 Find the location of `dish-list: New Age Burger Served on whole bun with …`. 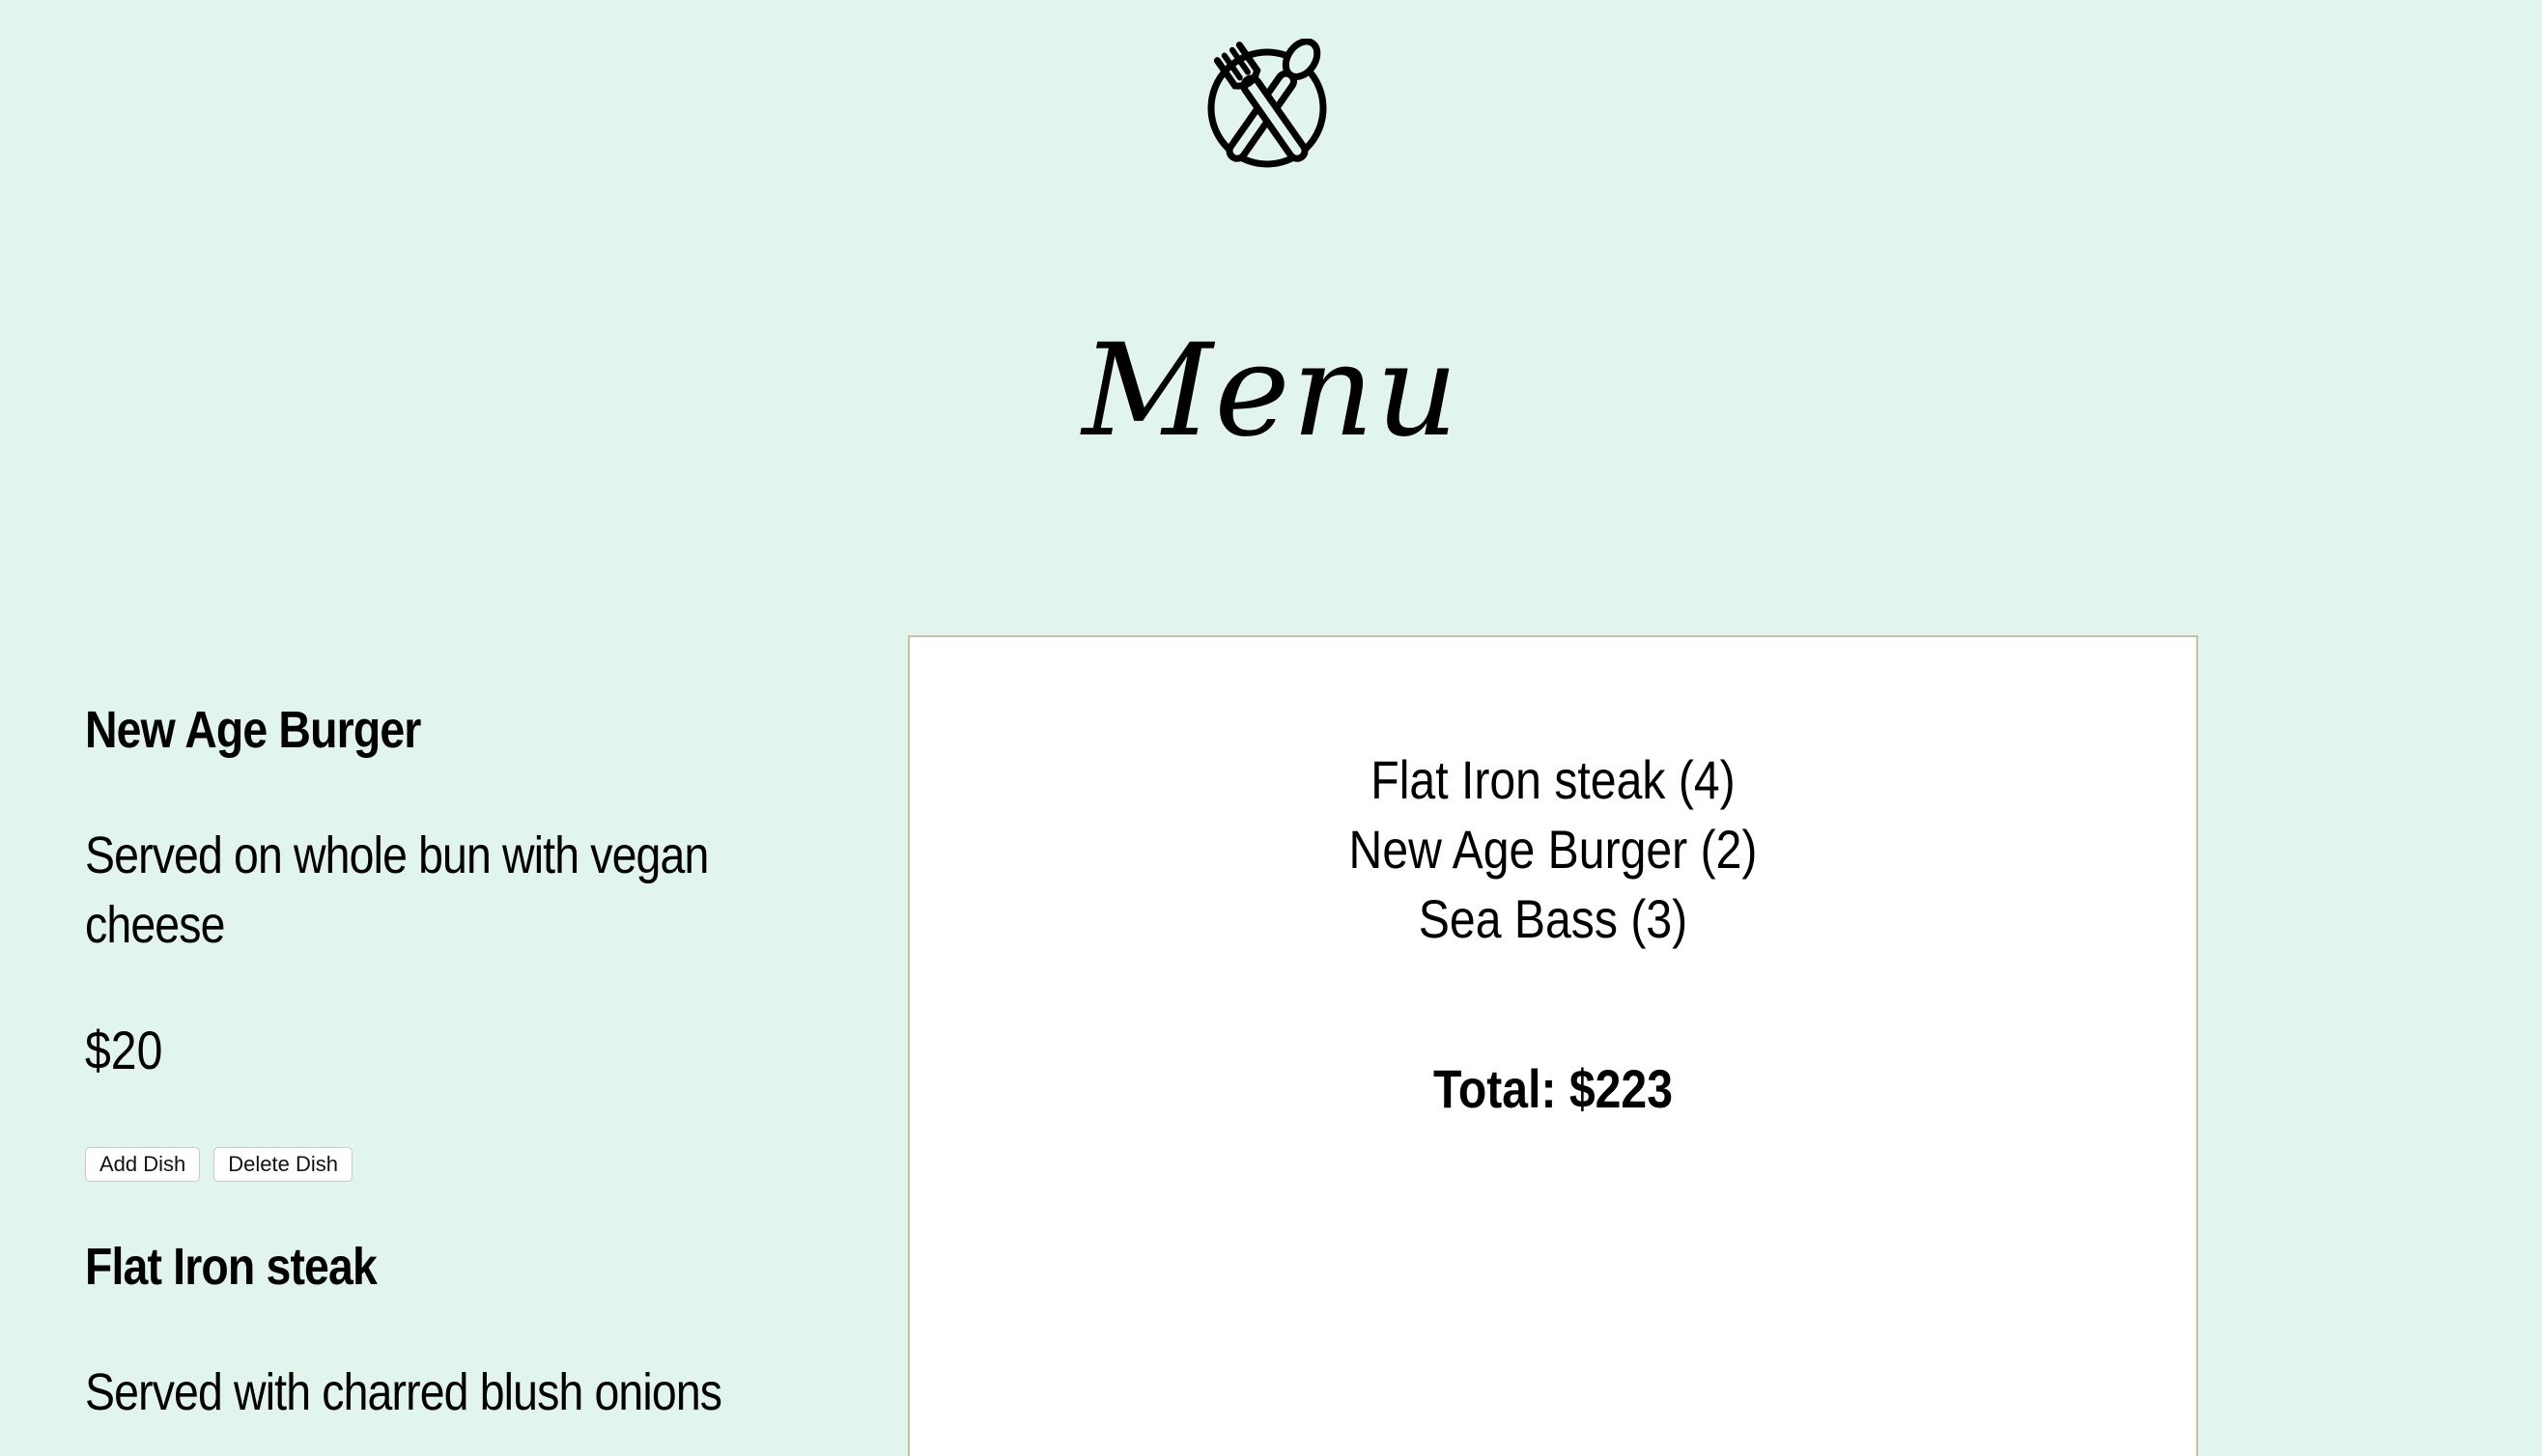

dish-list: New Age Burger Served on whole bun with … is located at coordinates (432, 1076).